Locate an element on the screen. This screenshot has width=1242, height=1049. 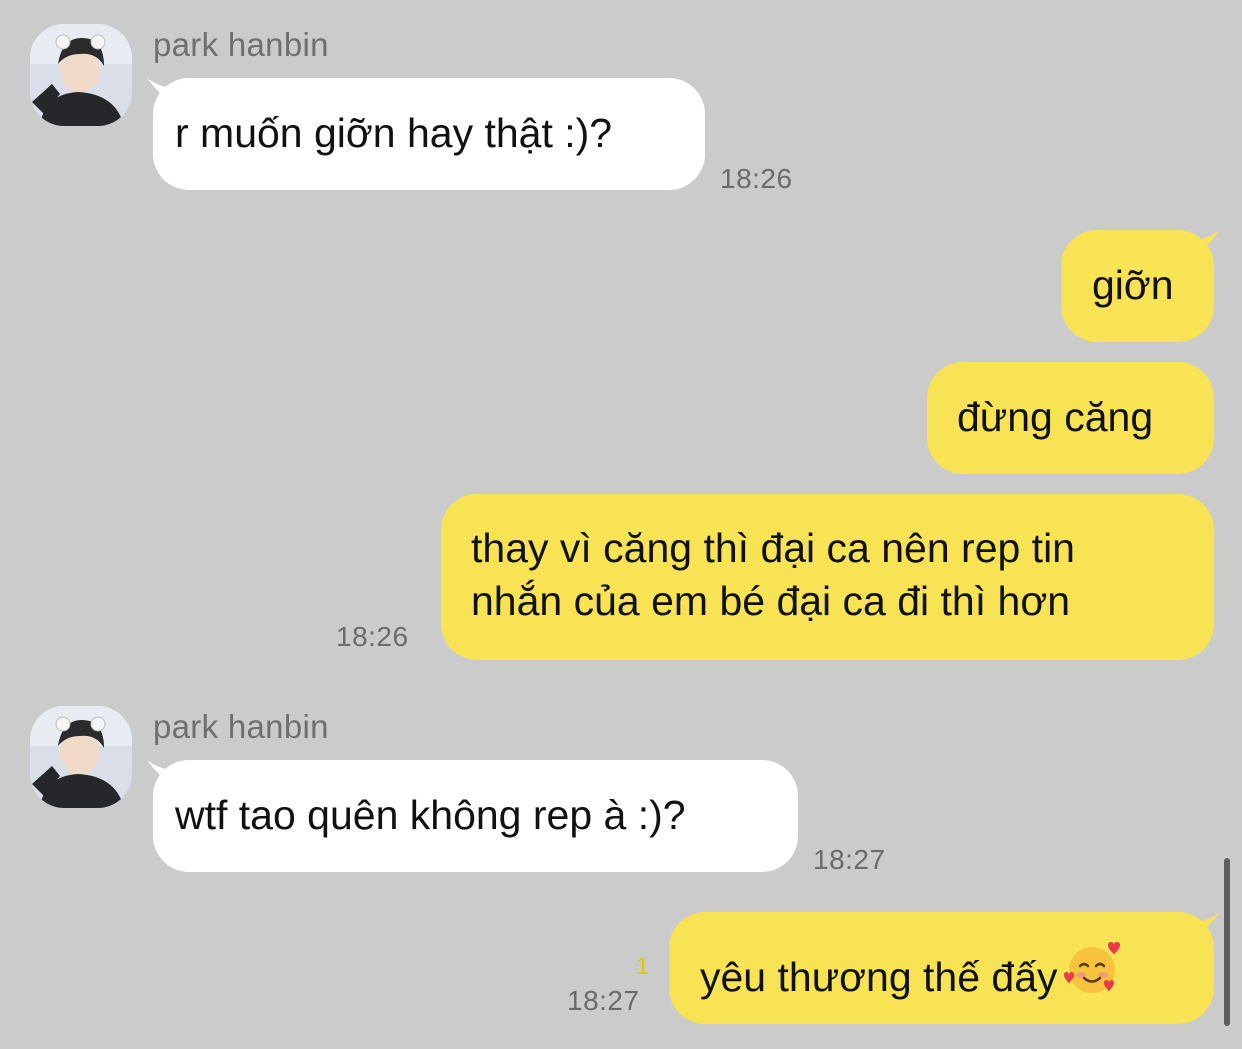
scrollbar is located at coordinates (1227, 942).